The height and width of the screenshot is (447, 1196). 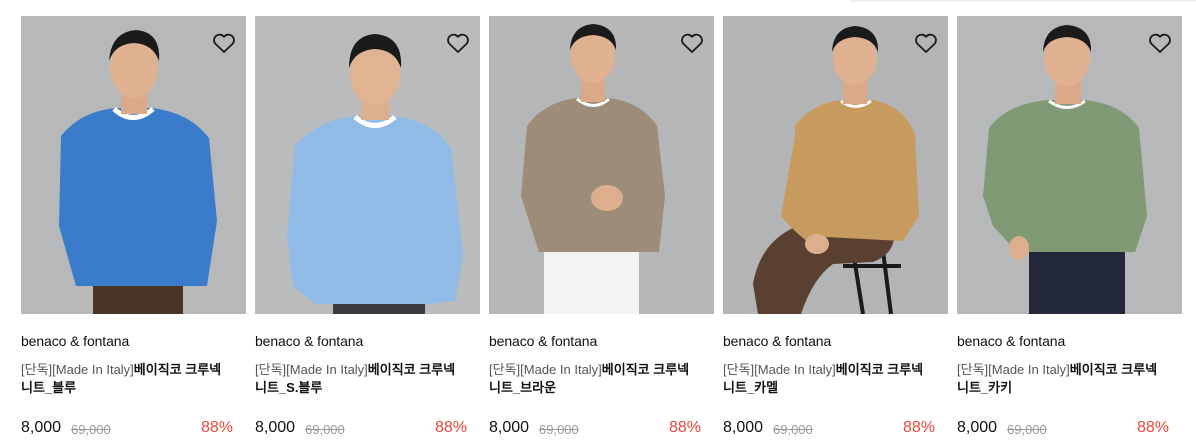 I want to click on header-shadow, so click(x=1023, y=1).